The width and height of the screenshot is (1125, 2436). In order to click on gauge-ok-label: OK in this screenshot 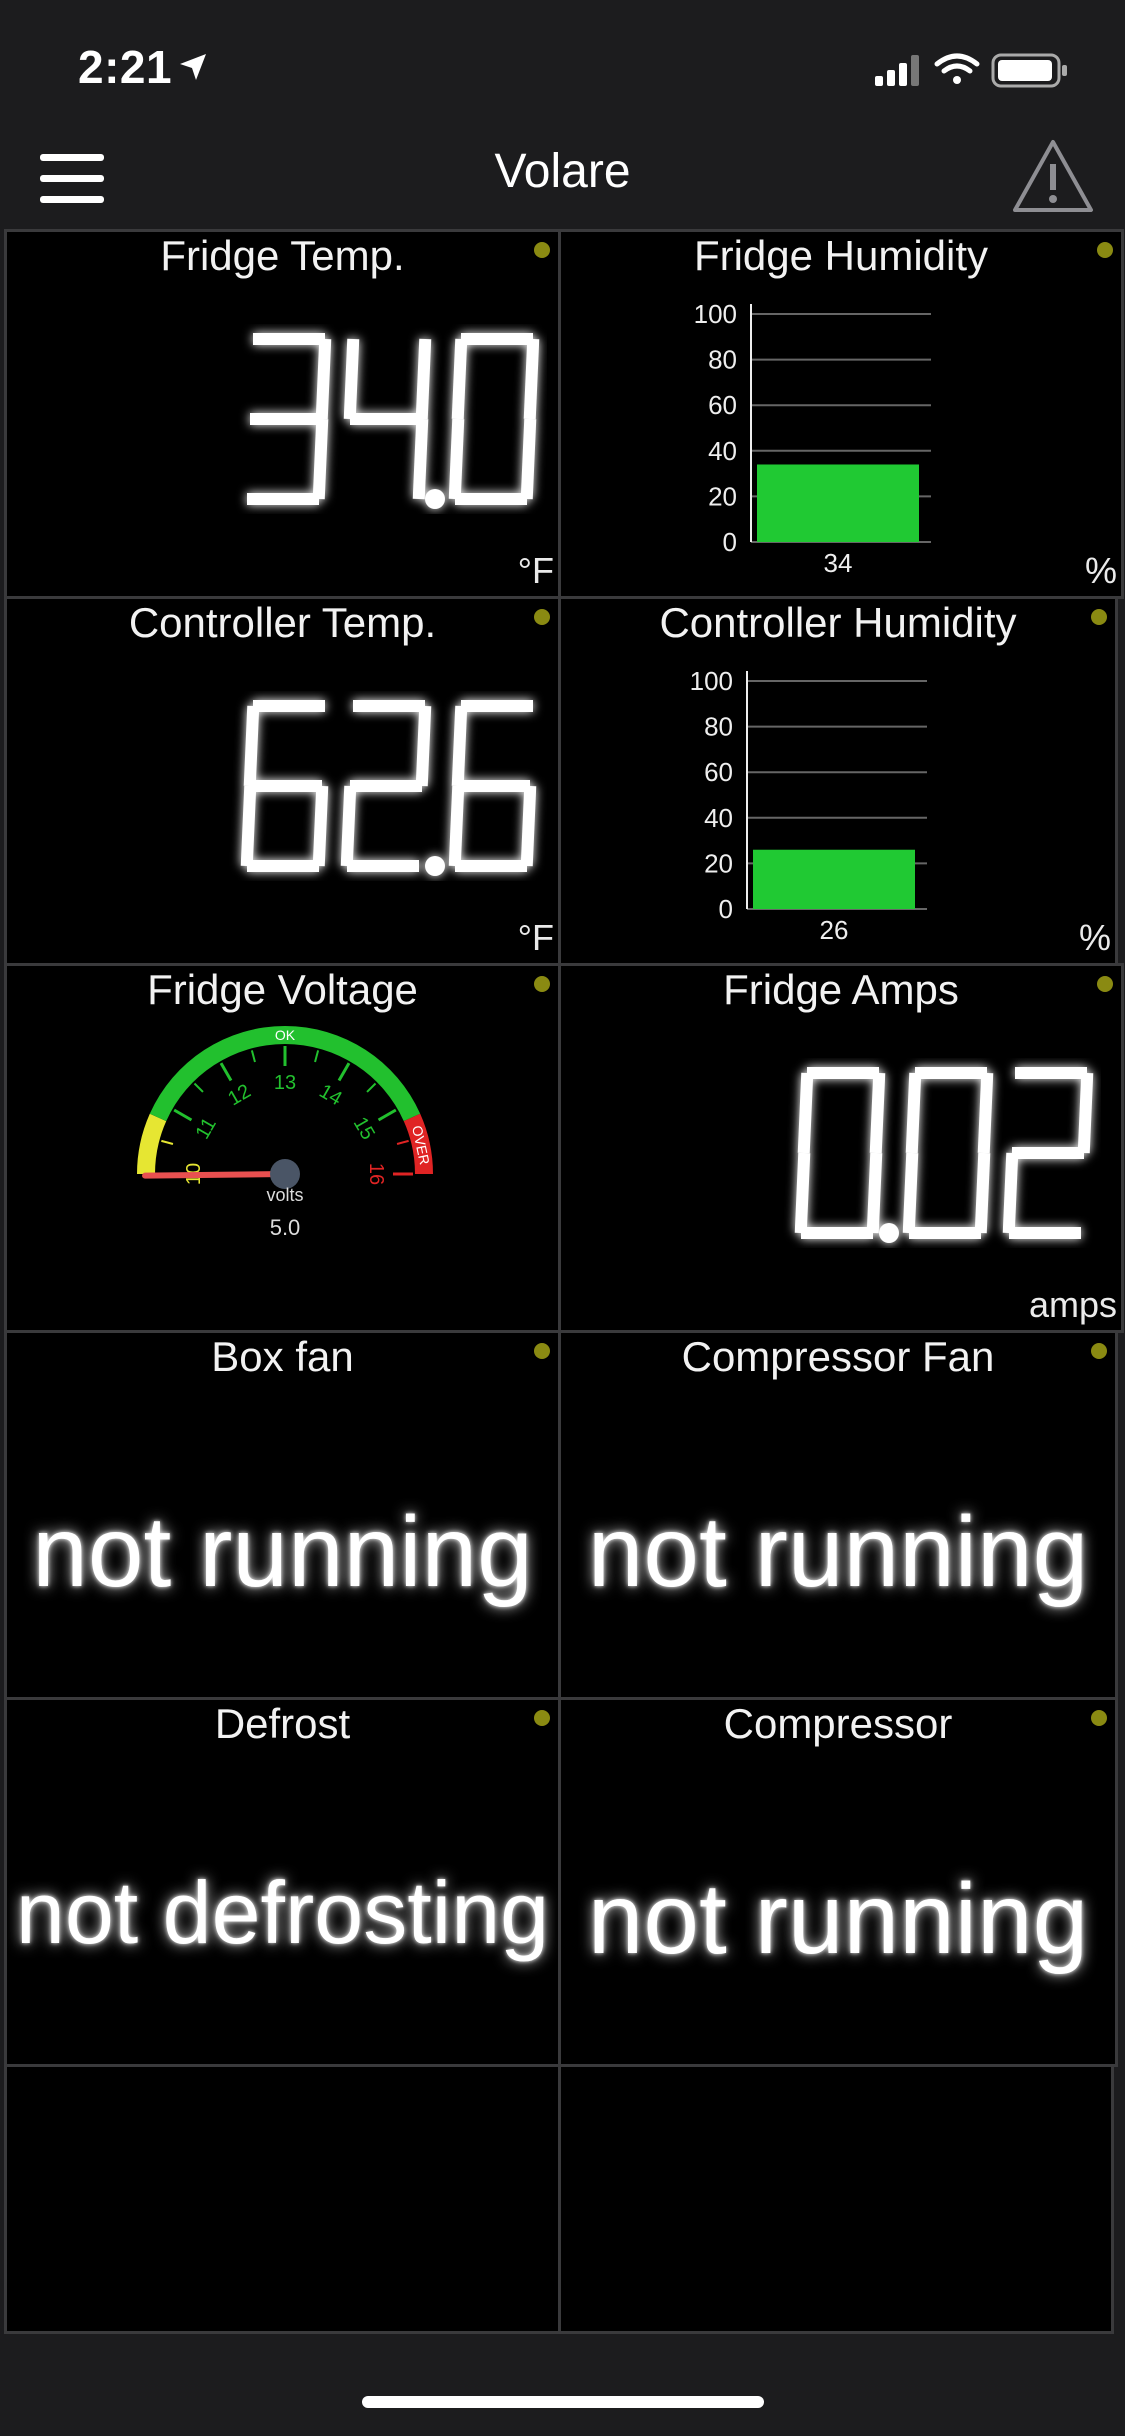, I will do `click(285, 1035)`.